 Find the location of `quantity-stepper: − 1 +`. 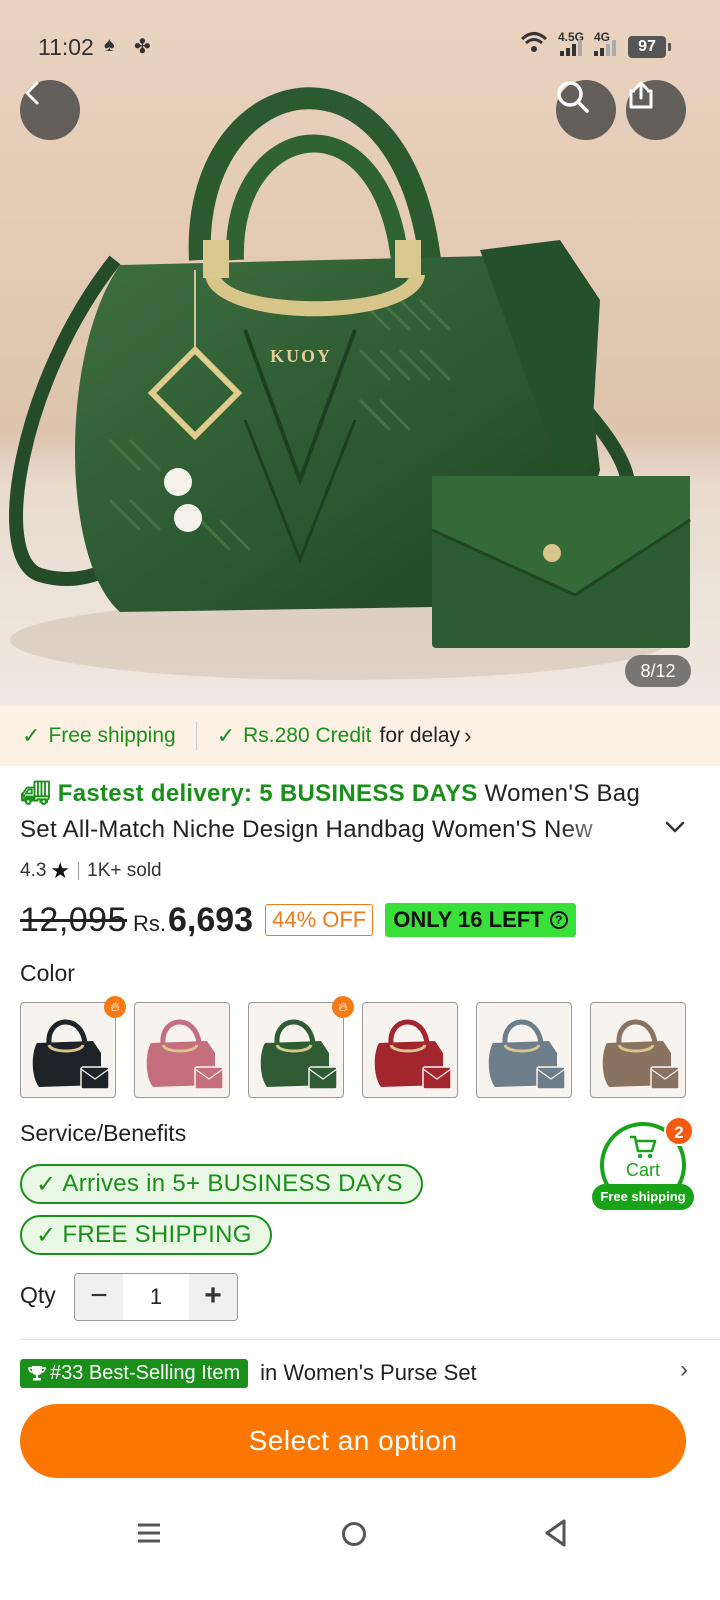

quantity-stepper: − 1 + is located at coordinates (156, 1297).